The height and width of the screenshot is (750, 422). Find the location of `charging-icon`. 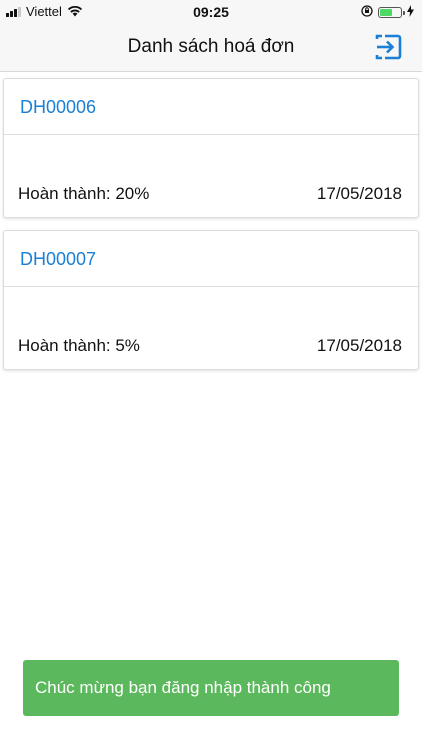

charging-icon is located at coordinates (410, 12).